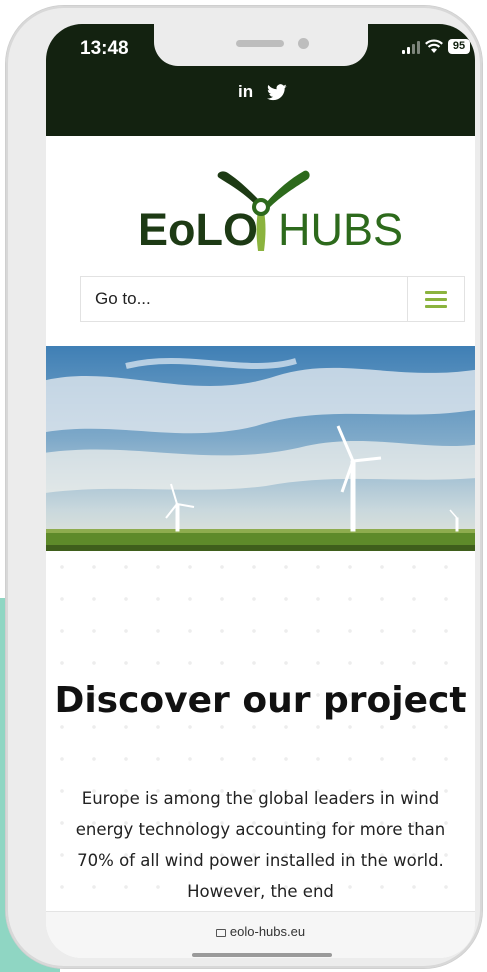  Describe the element at coordinates (262, 92) in the screenshot. I see `social-links: in` at that location.